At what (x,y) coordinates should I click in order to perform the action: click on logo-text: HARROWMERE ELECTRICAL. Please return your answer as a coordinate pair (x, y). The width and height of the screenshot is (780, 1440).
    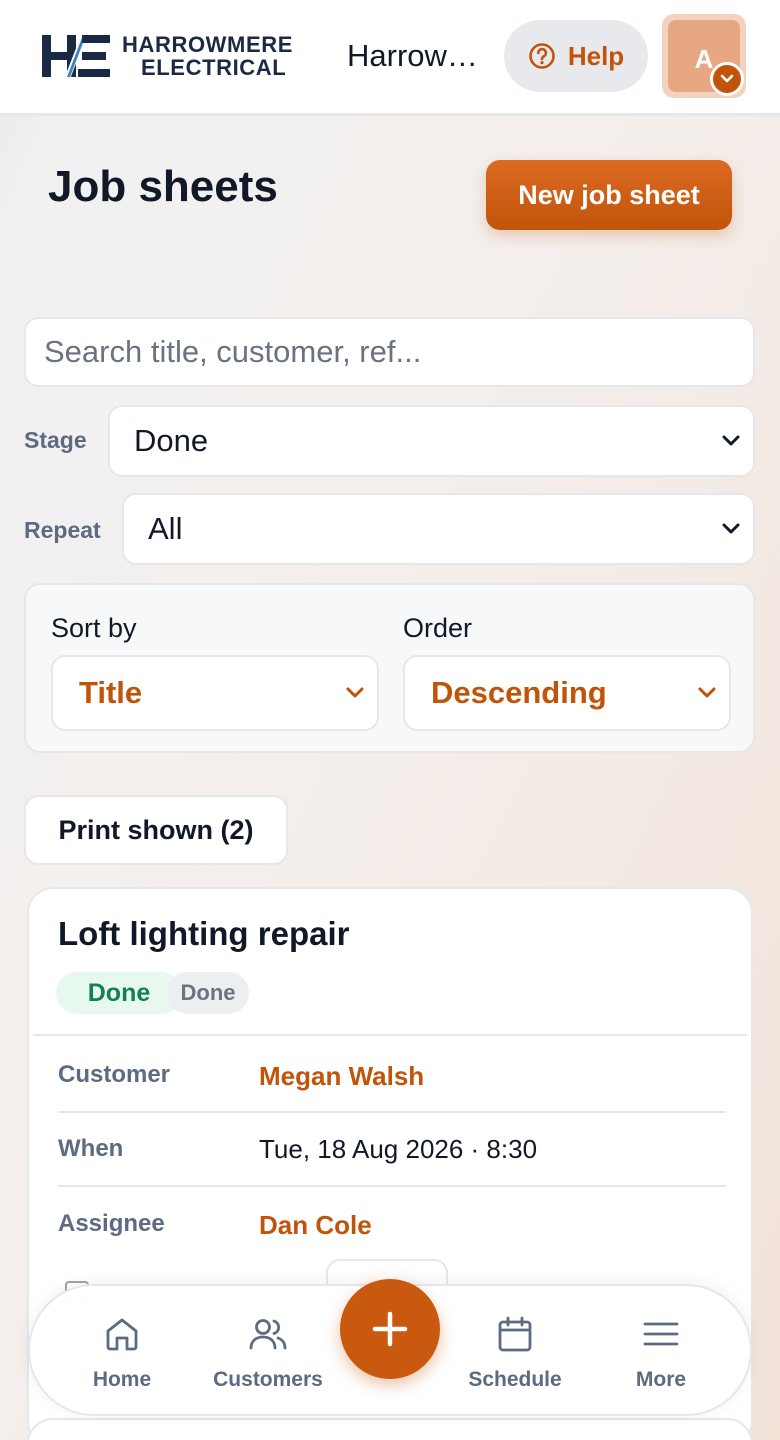
    Looking at the image, I should click on (207, 56).